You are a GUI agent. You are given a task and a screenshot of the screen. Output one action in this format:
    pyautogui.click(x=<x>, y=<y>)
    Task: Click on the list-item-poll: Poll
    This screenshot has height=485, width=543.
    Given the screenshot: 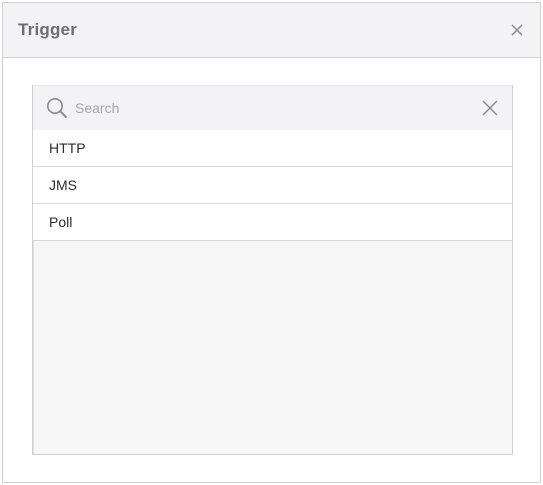 What is the action you would take?
    pyautogui.click(x=272, y=222)
    